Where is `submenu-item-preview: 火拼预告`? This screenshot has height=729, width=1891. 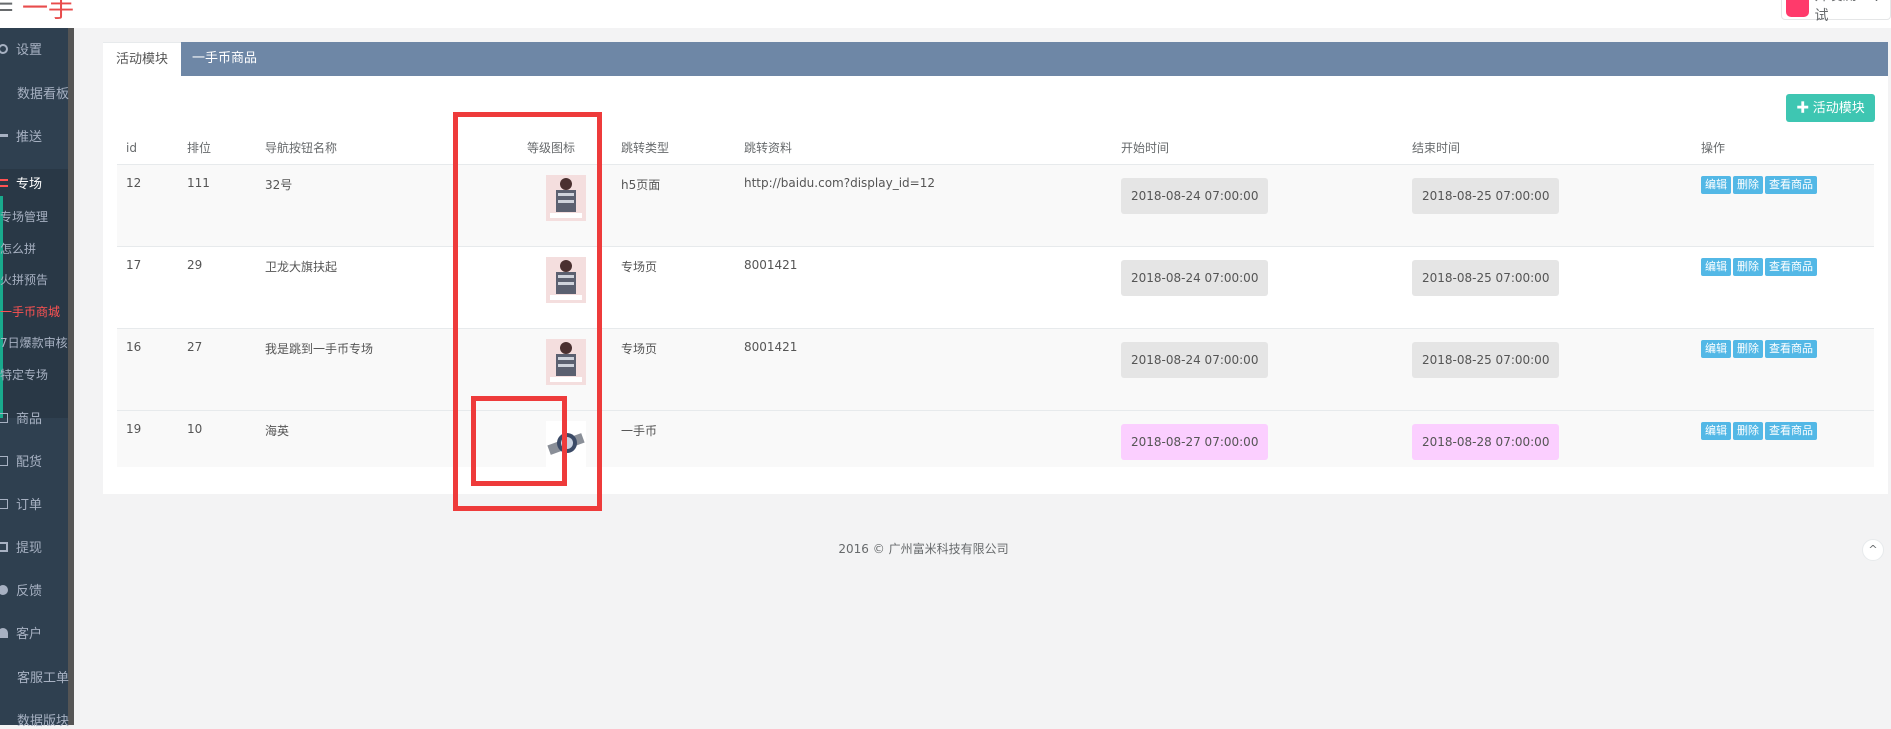
submenu-item-preview: 火拼预告 is located at coordinates (34, 279).